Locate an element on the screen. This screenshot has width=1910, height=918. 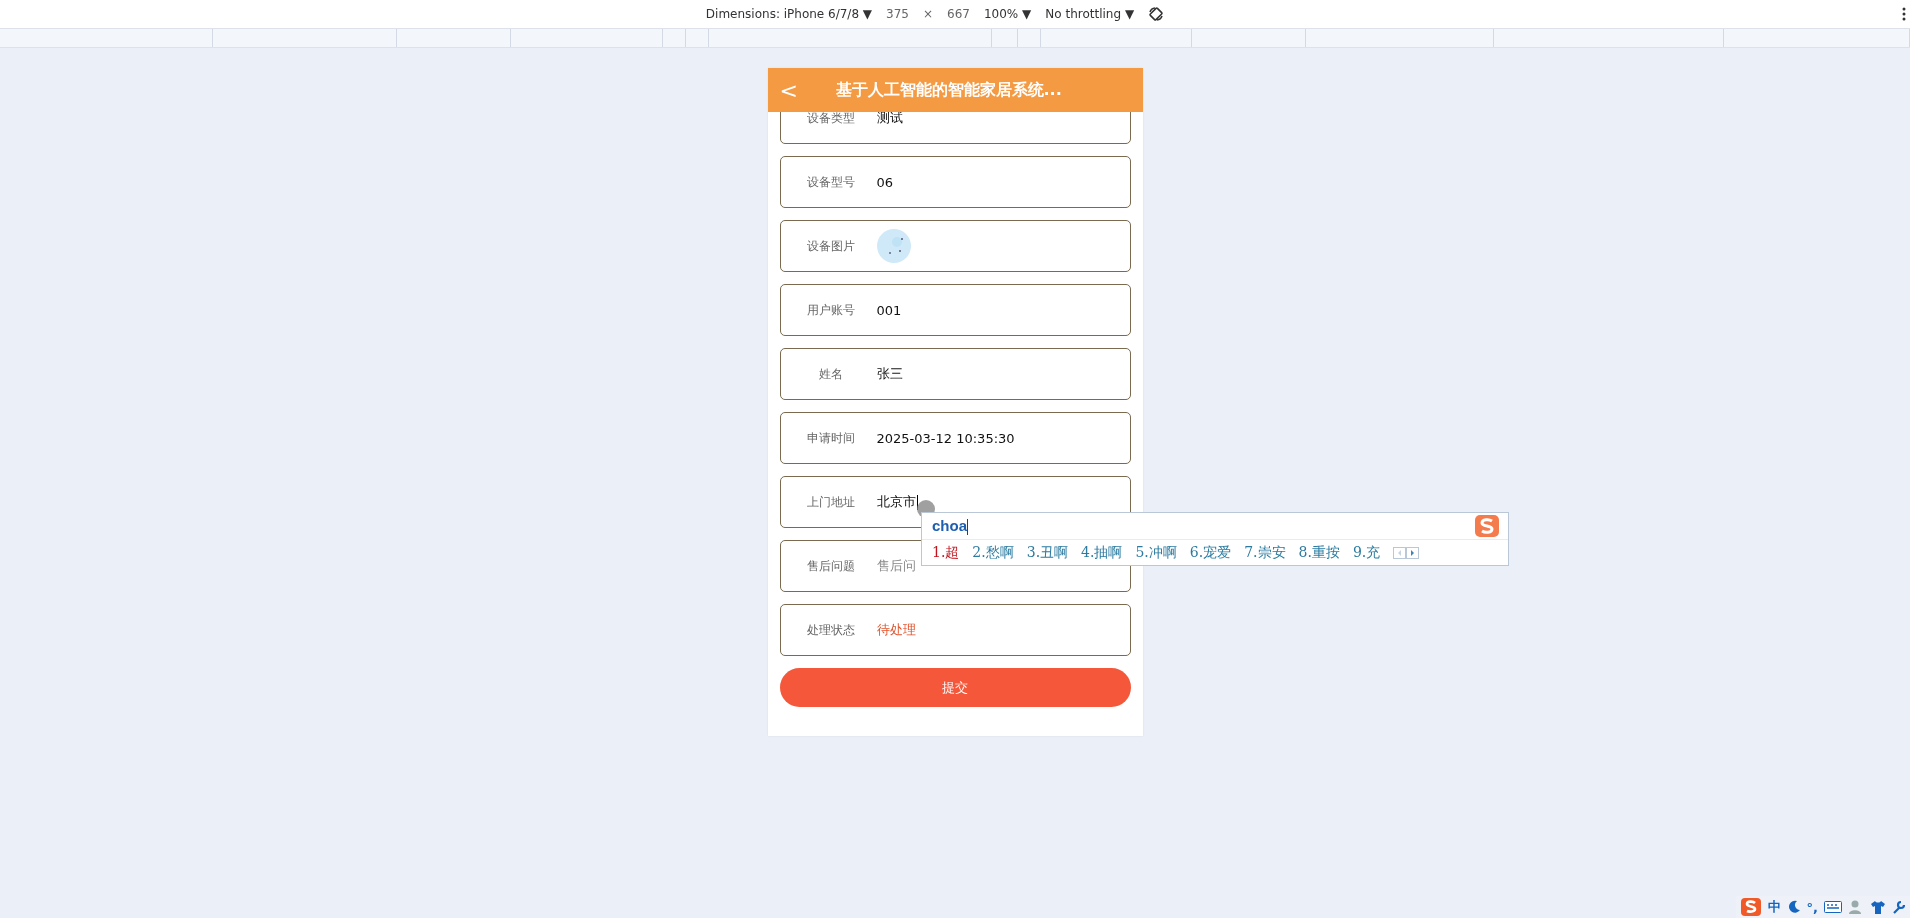
times-sign: × is located at coordinates (928, 14).